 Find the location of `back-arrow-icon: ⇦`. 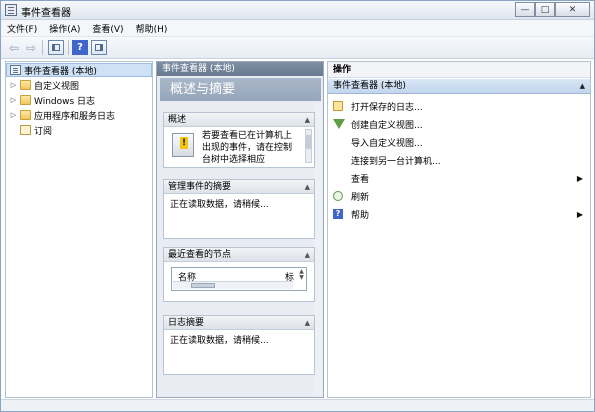

back-arrow-icon: ⇦ is located at coordinates (14, 47).